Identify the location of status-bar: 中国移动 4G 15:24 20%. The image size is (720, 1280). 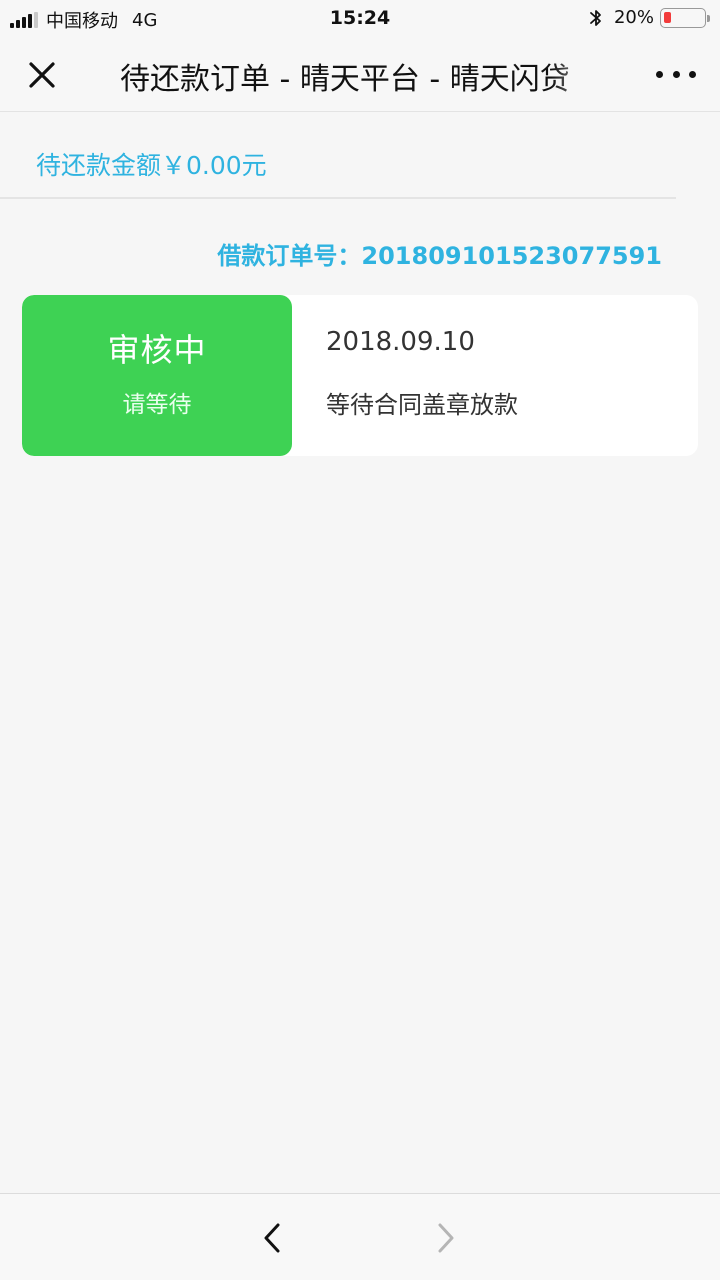
(360, 18).